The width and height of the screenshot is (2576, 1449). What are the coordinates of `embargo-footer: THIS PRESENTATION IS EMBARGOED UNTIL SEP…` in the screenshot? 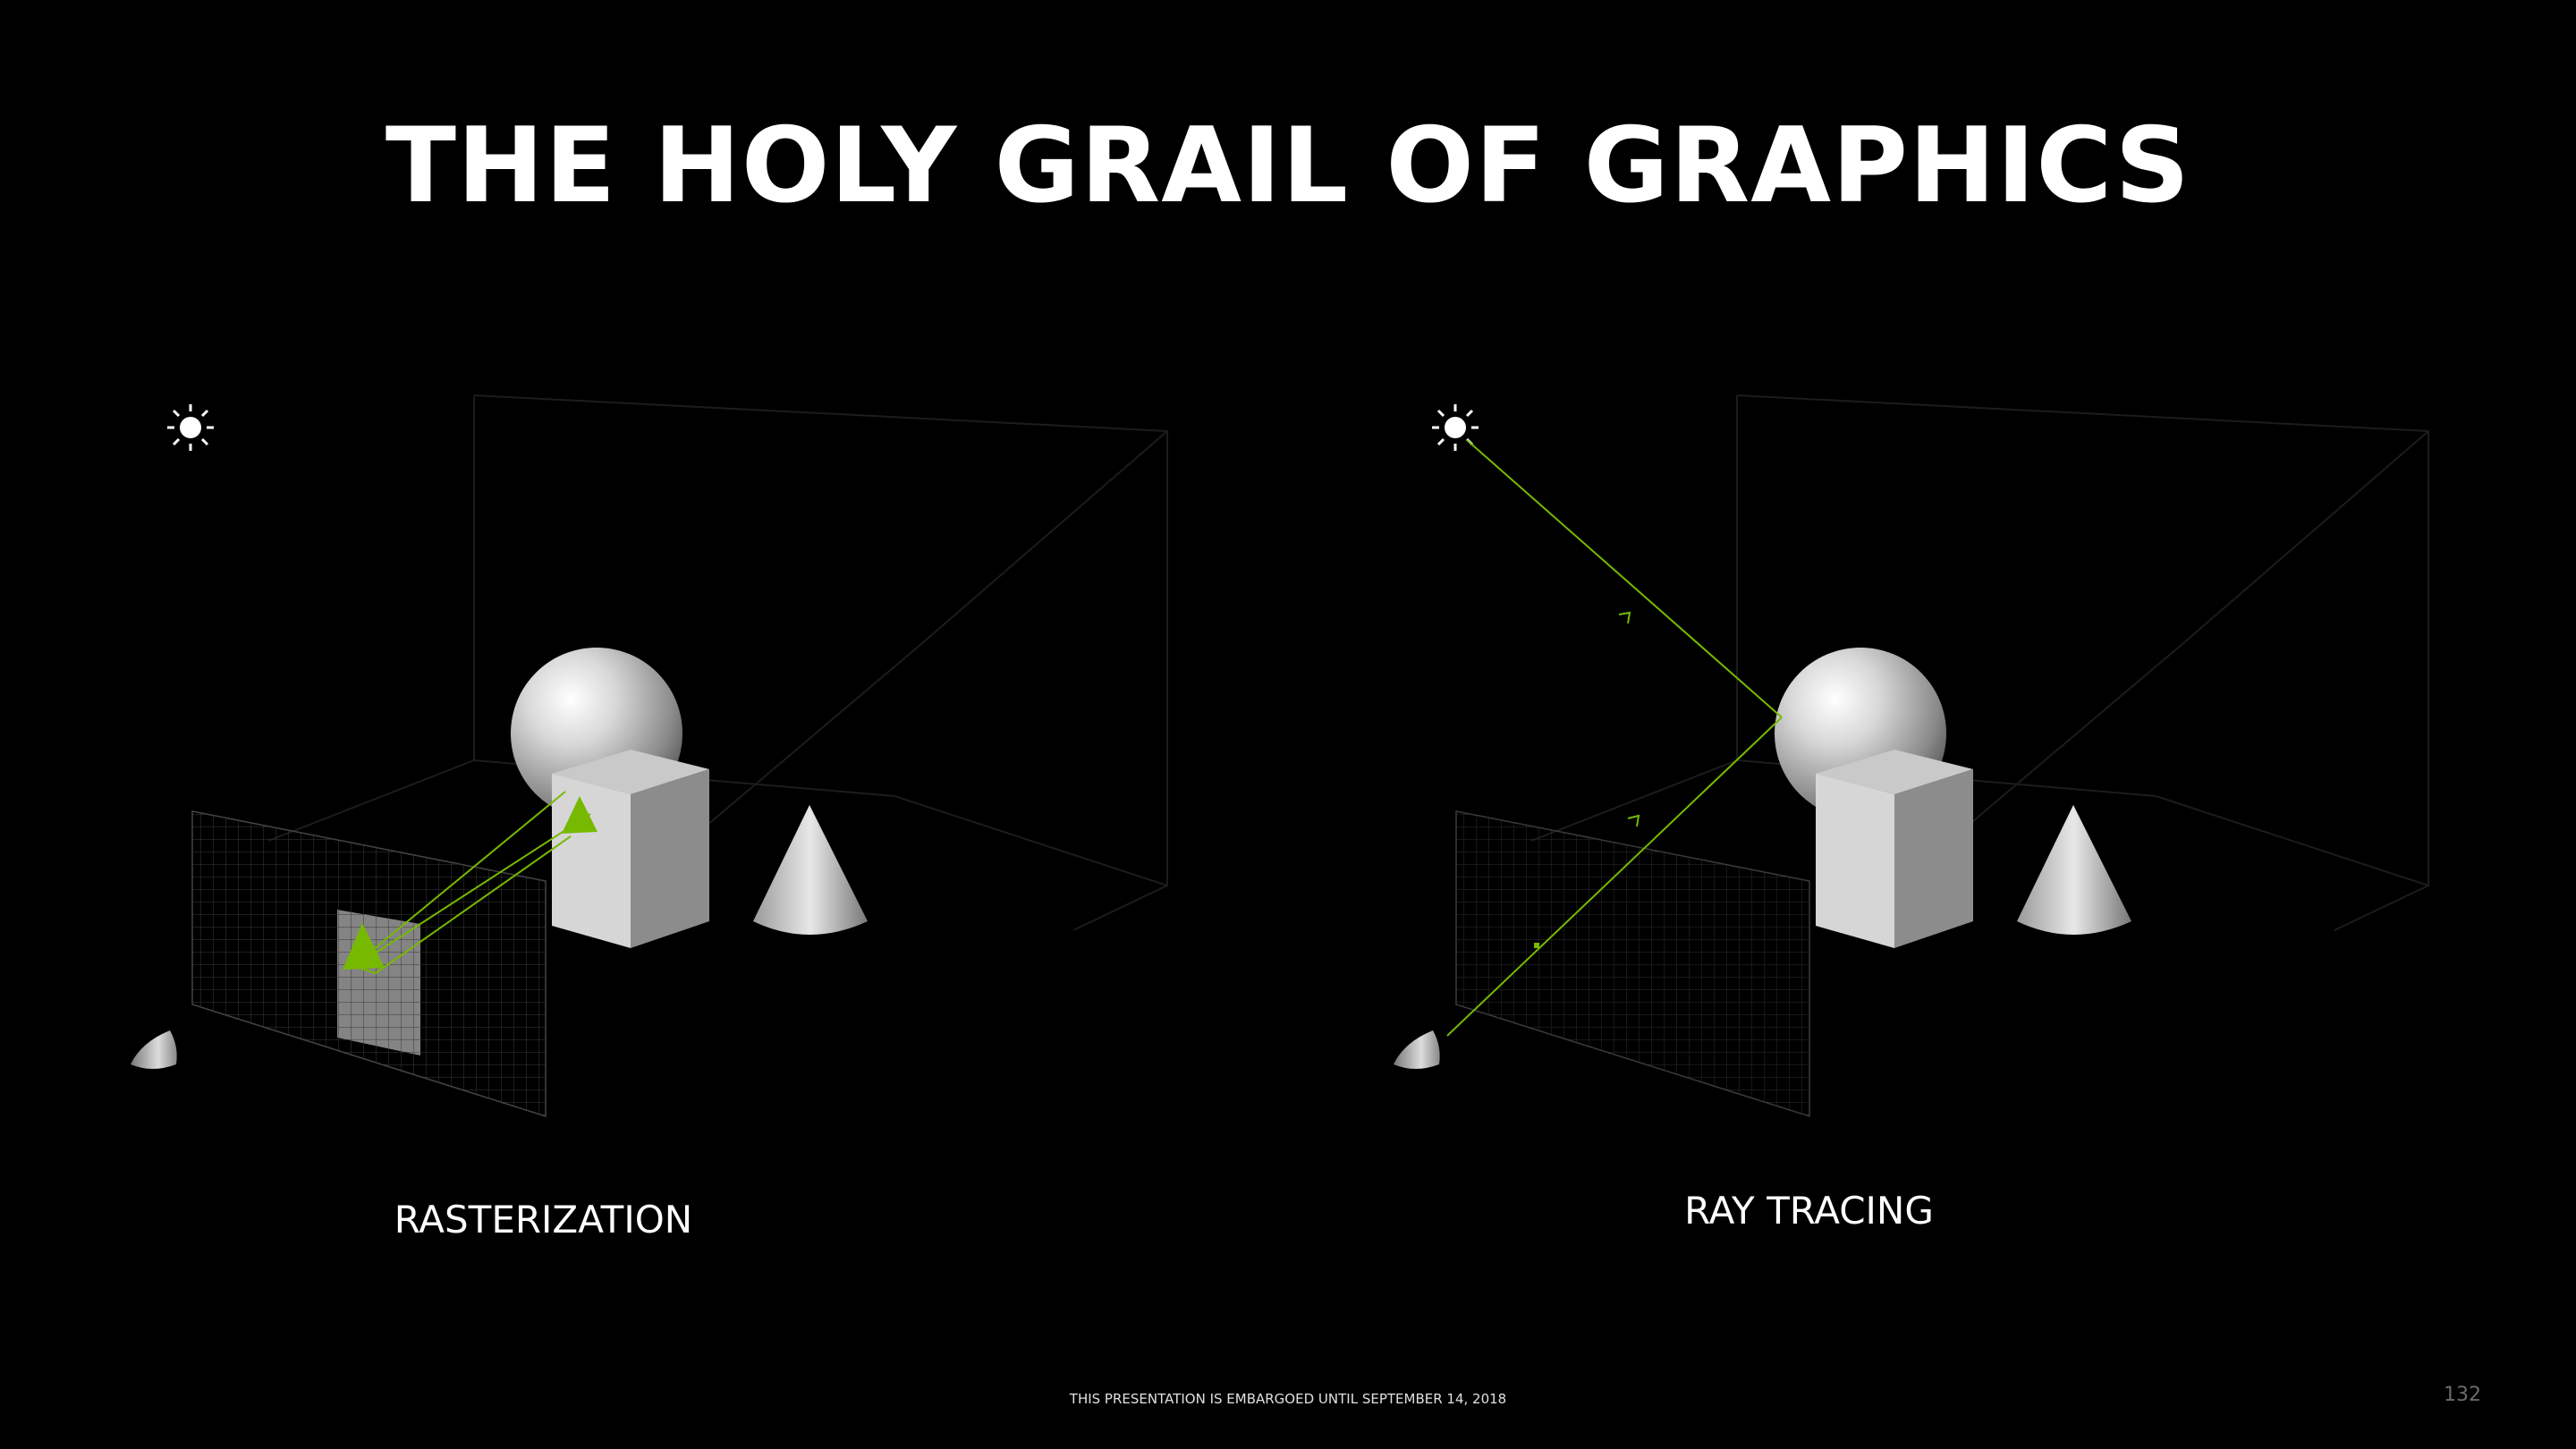 It's located at (1288, 1399).